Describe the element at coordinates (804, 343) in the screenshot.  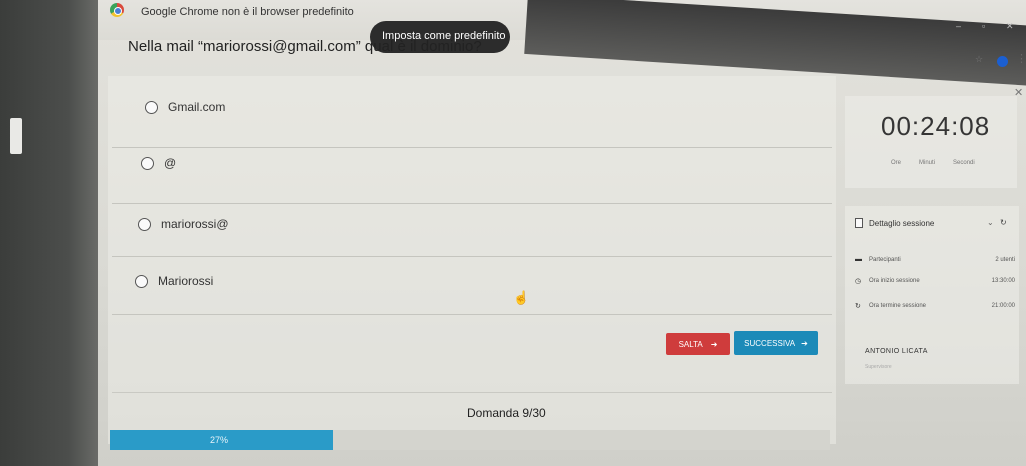
I see `arrow-right-icon: ➔` at that location.